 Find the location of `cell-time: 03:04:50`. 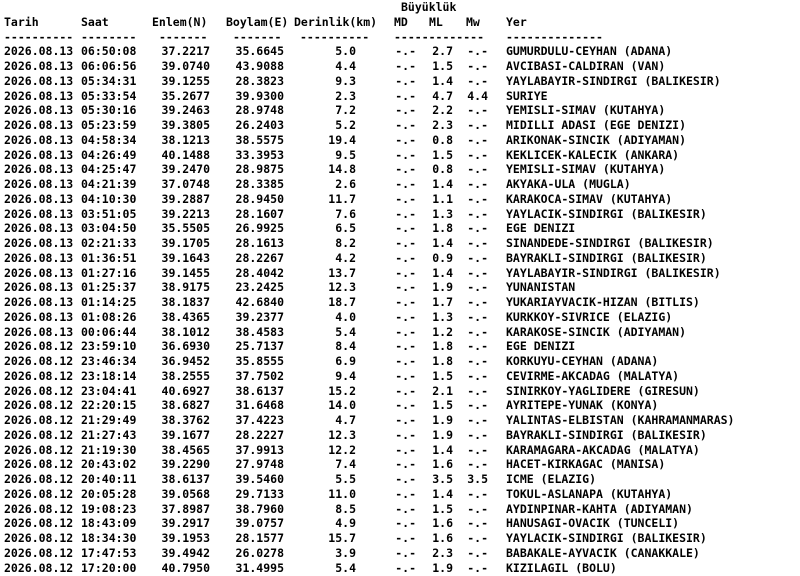

cell-time: 03:04:50 is located at coordinates (109, 228).